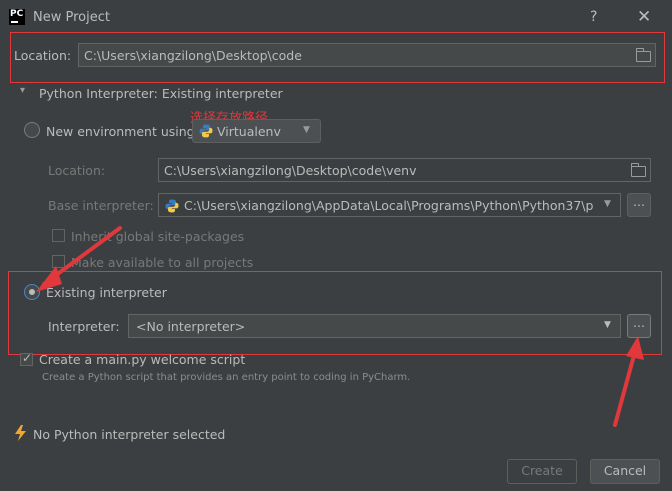 The height and width of the screenshot is (491, 672). What do you see at coordinates (20, 433) in the screenshot?
I see `lightning-icon` at bounding box center [20, 433].